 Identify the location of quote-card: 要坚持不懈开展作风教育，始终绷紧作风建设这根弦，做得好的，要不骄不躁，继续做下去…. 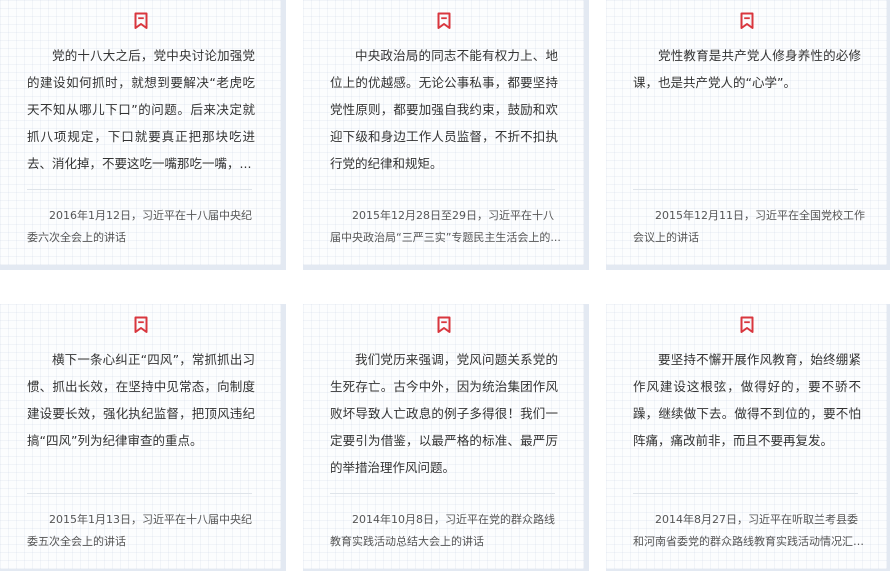
(748, 437).